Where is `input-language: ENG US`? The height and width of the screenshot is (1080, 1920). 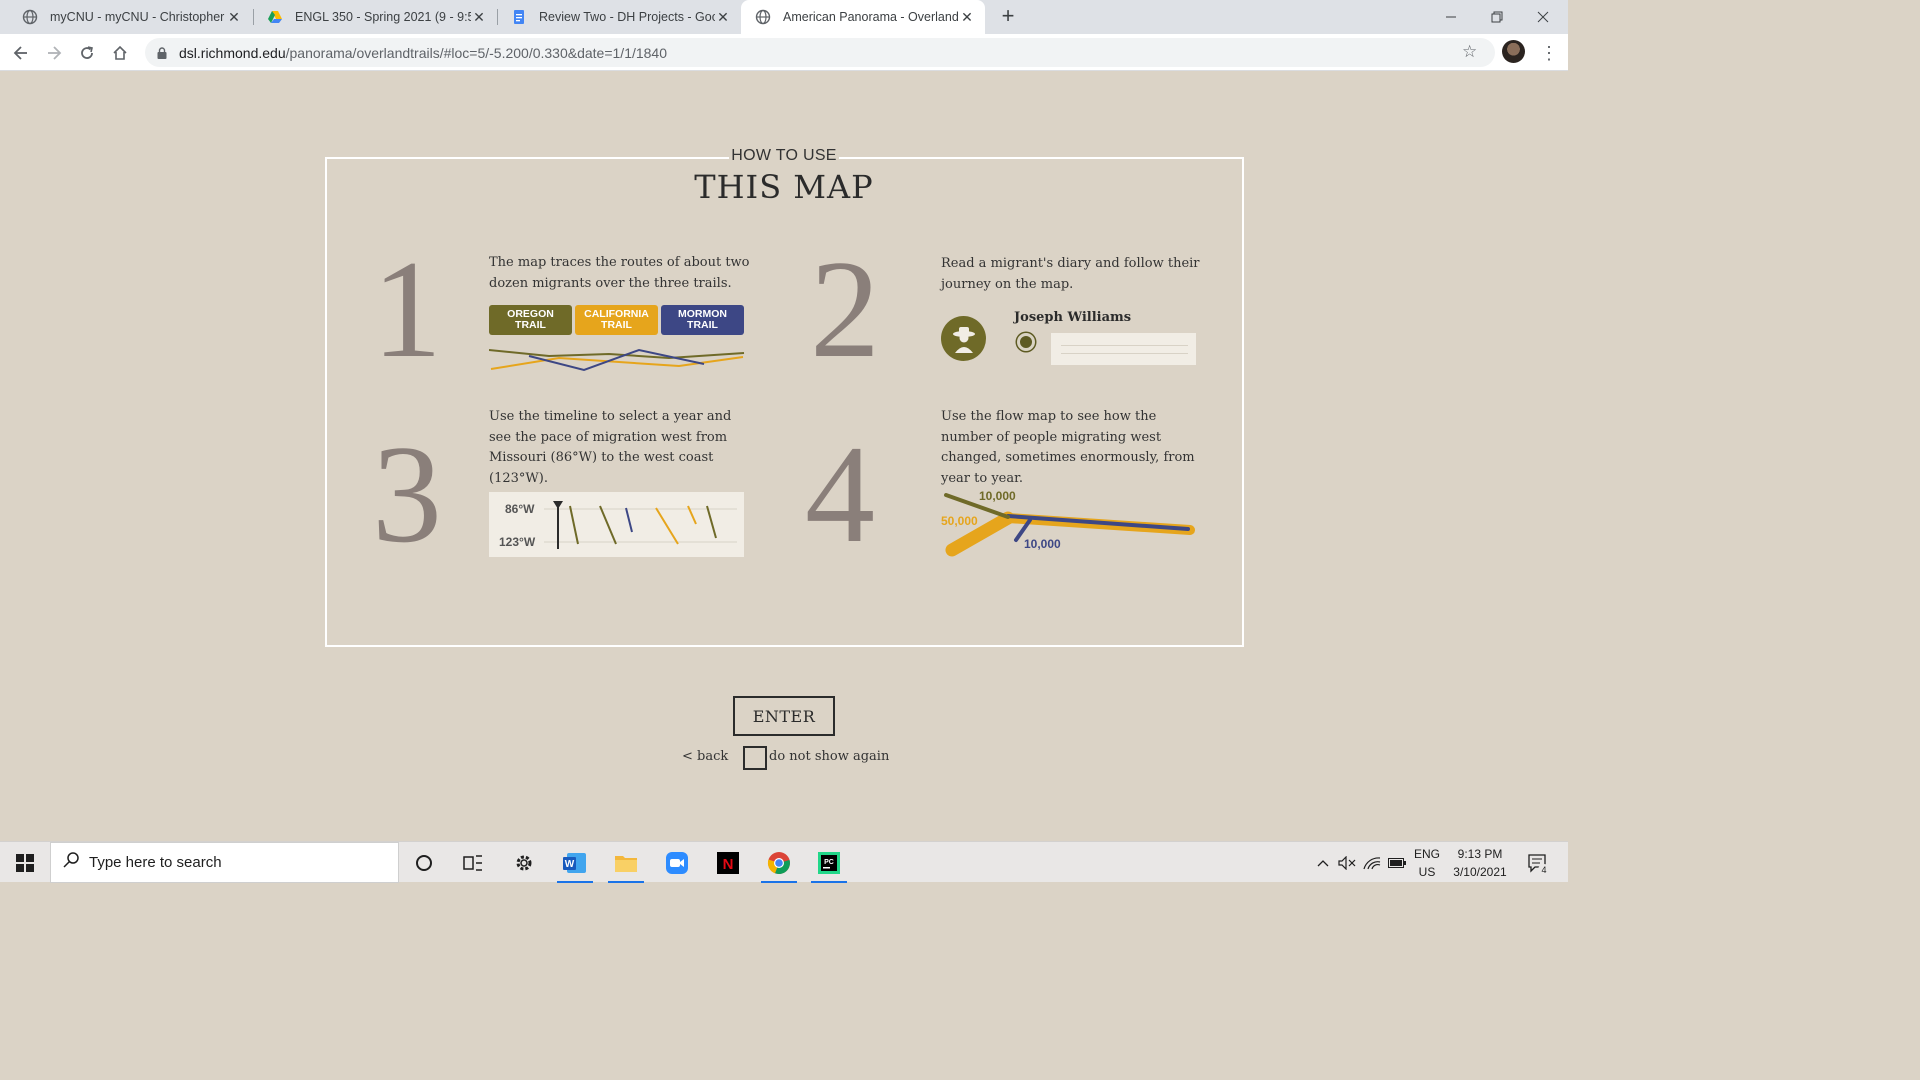 input-language: ENG US is located at coordinates (1427, 862).